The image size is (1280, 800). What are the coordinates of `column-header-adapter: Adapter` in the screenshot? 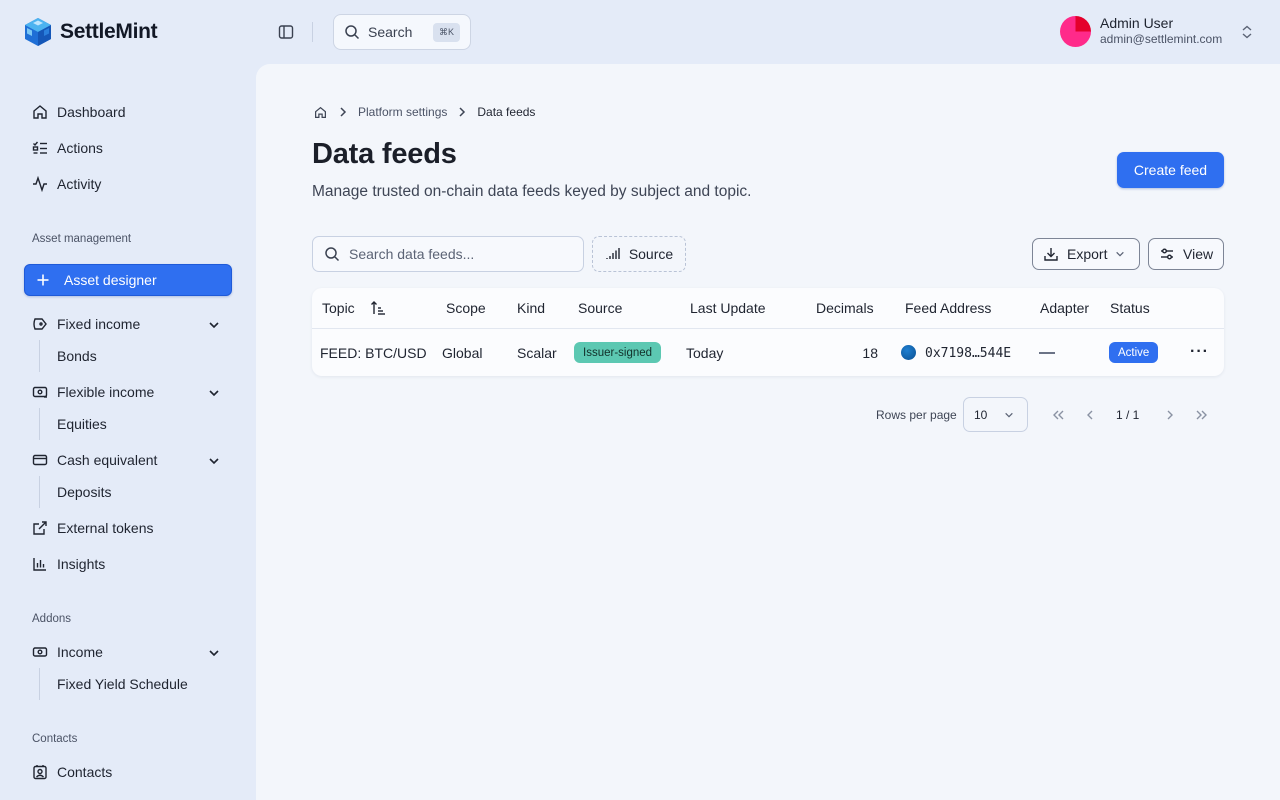 It's located at (1064, 308).